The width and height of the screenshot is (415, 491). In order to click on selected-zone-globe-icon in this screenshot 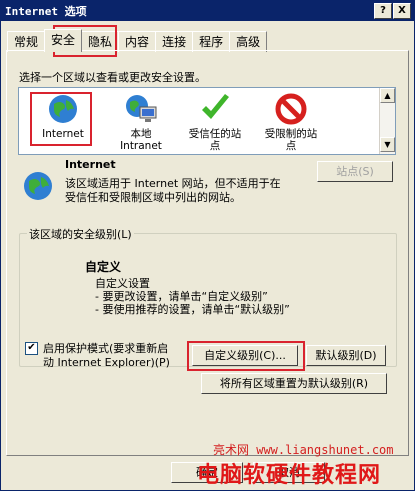, I will do `click(38, 186)`.